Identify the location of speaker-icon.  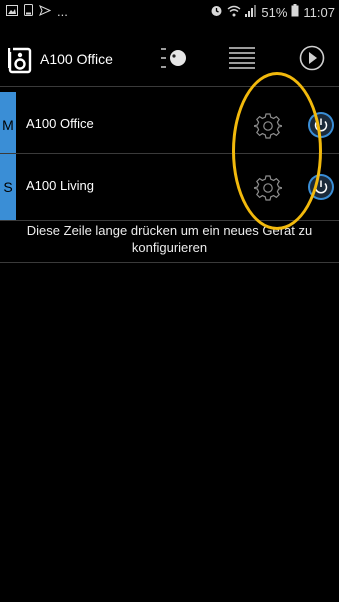
(19, 60).